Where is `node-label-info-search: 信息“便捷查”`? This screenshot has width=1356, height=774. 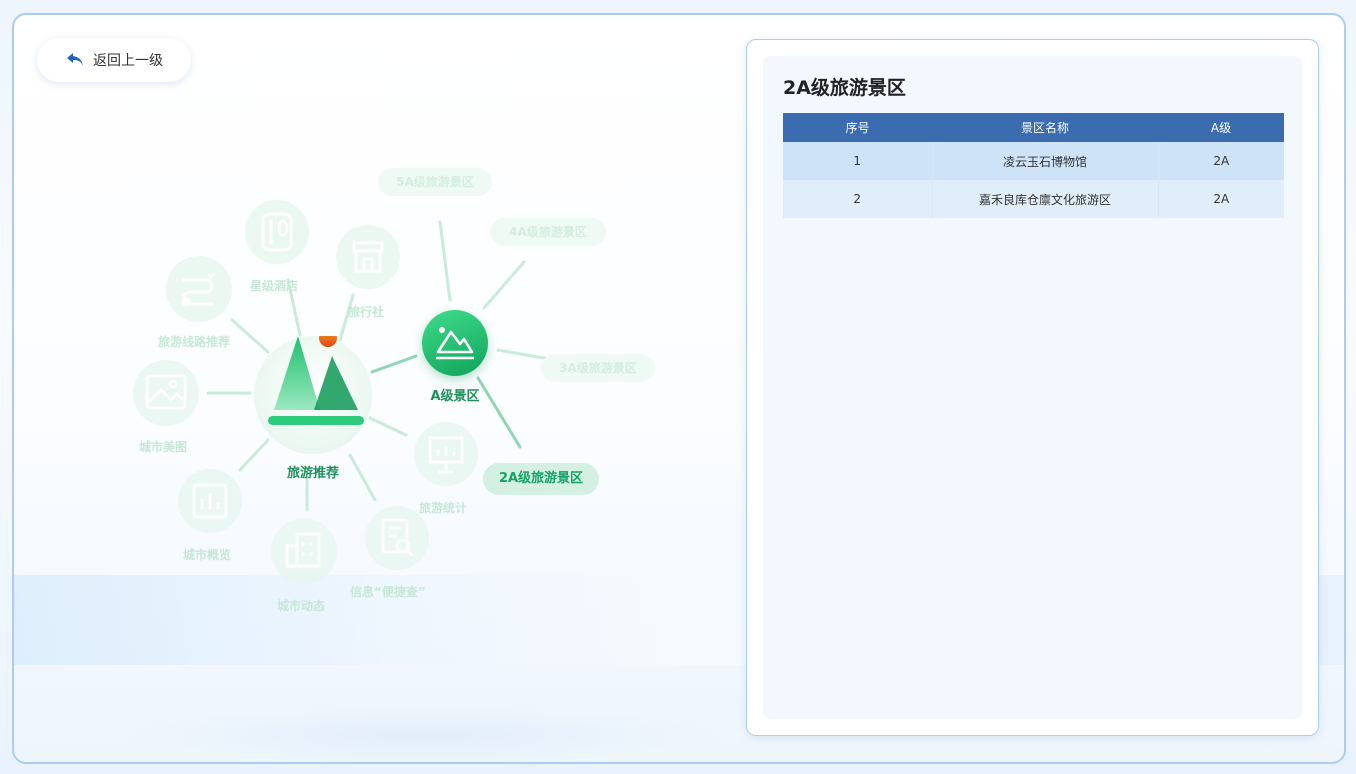 node-label-info-search: 信息“便捷查” is located at coordinates (388, 592).